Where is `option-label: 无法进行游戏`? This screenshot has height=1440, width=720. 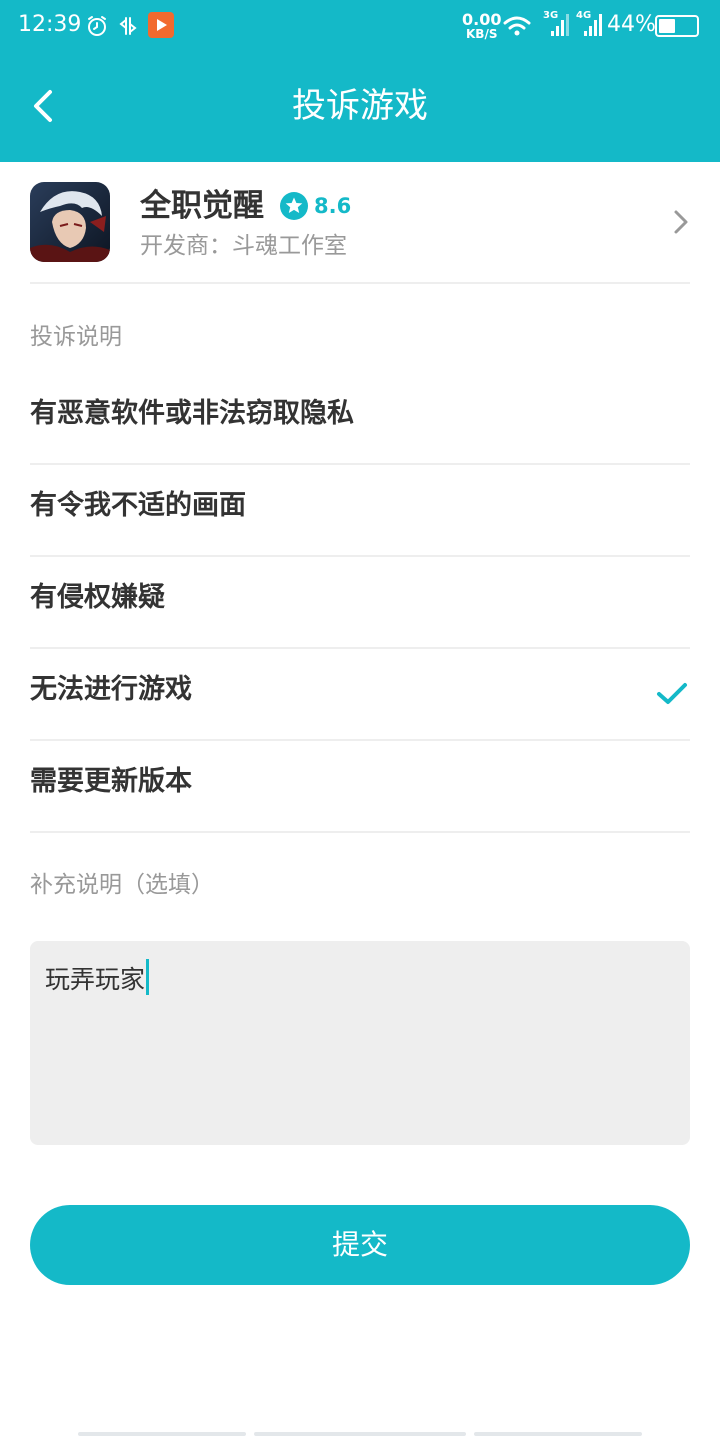 option-label: 无法进行游戏 is located at coordinates (111, 689).